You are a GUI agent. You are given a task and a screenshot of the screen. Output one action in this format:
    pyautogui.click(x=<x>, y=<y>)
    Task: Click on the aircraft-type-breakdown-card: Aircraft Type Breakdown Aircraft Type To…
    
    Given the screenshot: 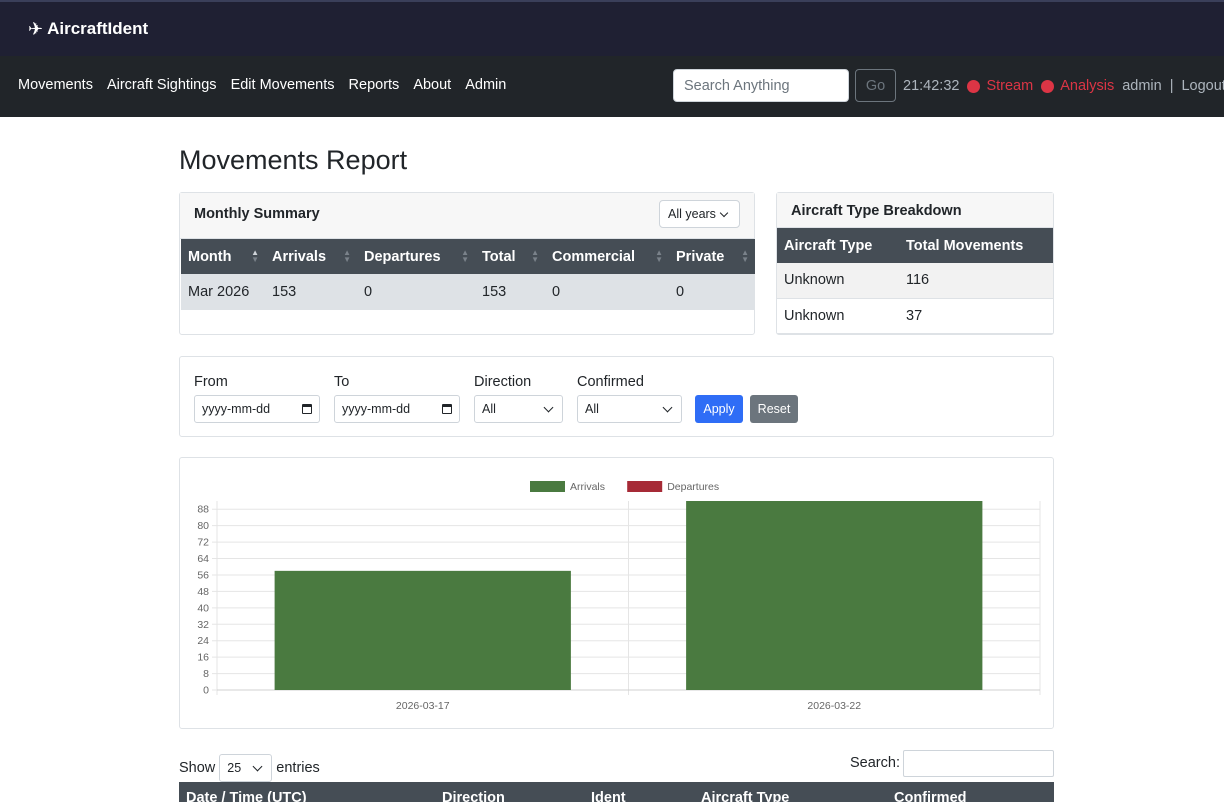 What is the action you would take?
    pyautogui.click(x=915, y=263)
    